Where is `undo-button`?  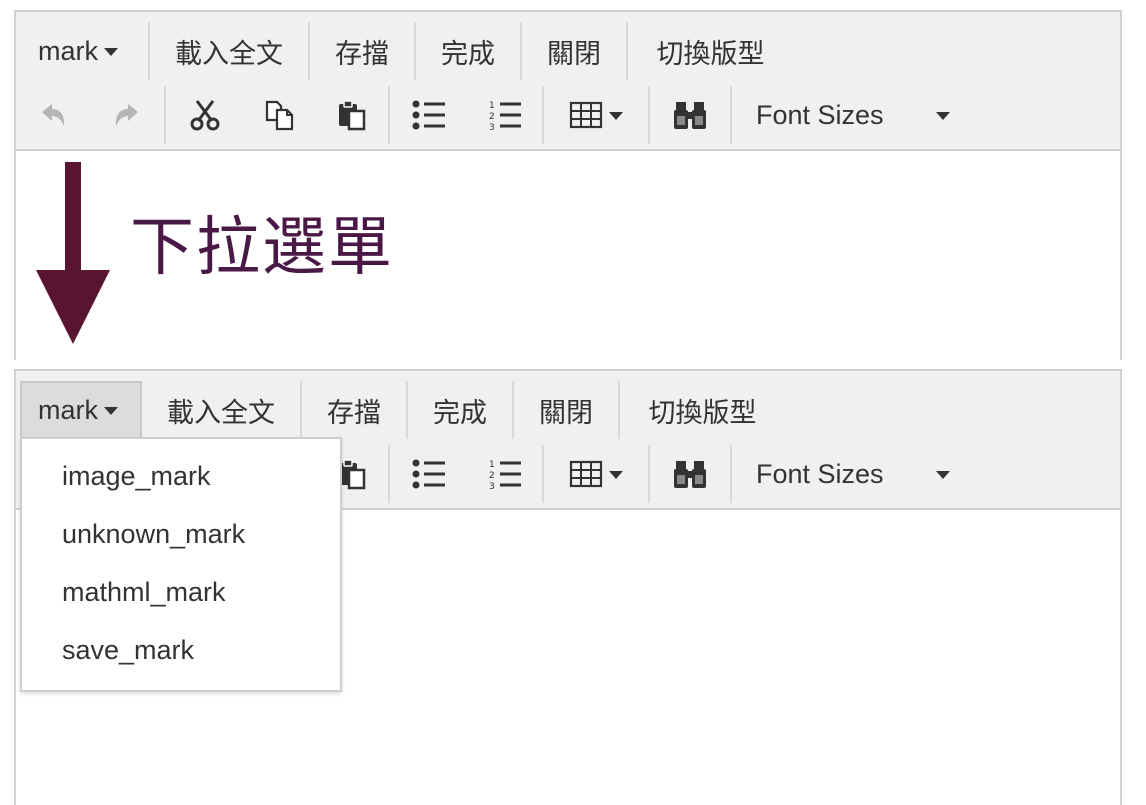
undo-button is located at coordinates (53, 115).